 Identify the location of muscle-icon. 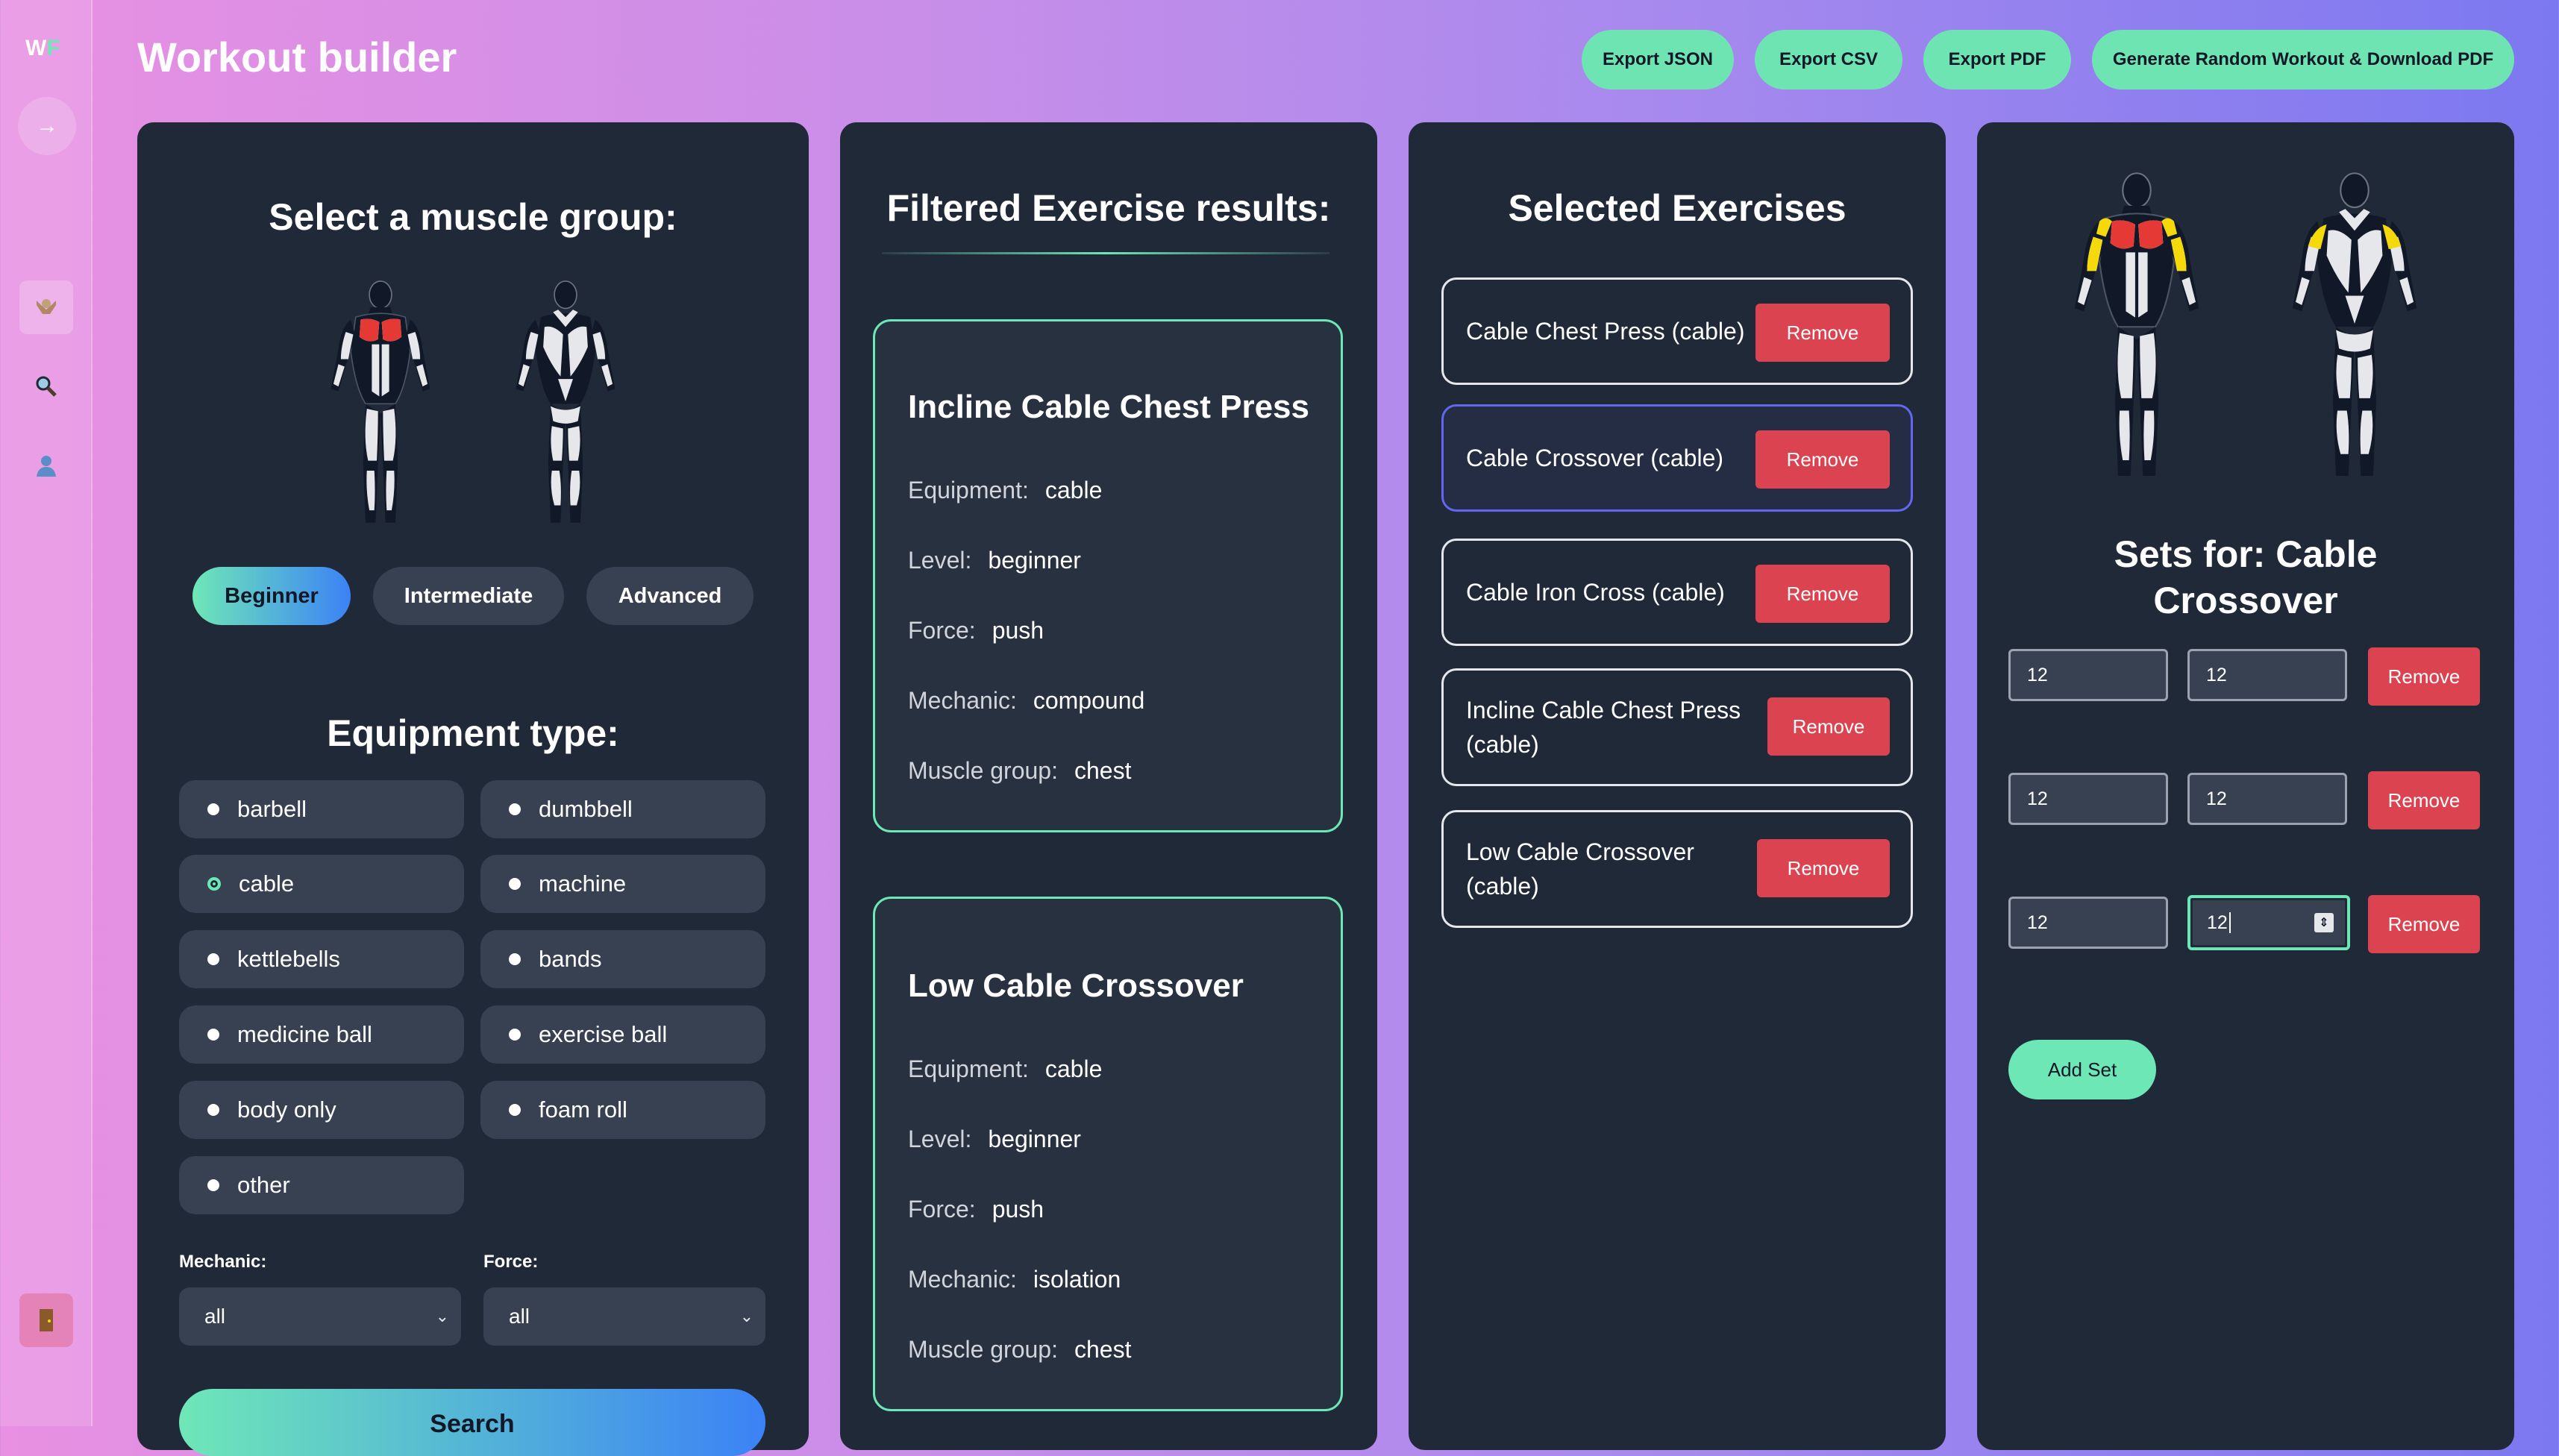
(46, 307).